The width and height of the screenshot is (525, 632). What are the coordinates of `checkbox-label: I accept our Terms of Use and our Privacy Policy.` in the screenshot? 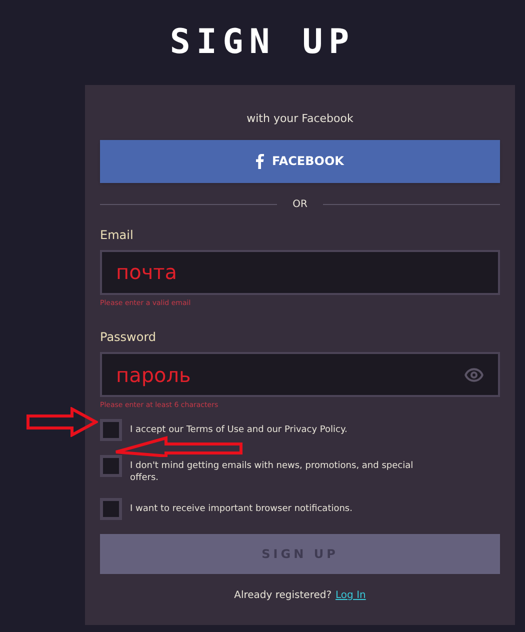 It's located at (239, 430).